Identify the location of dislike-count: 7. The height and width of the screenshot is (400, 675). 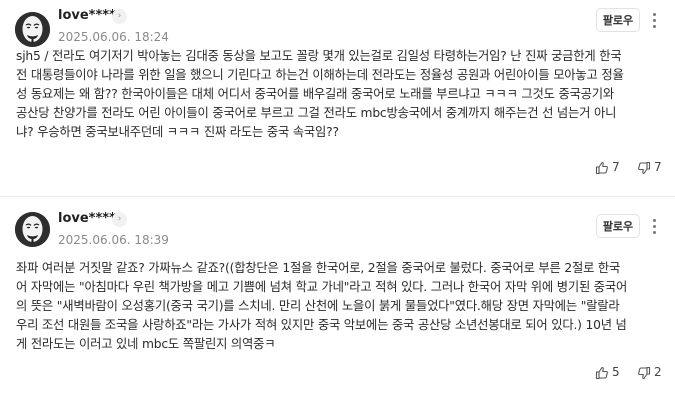
(658, 167).